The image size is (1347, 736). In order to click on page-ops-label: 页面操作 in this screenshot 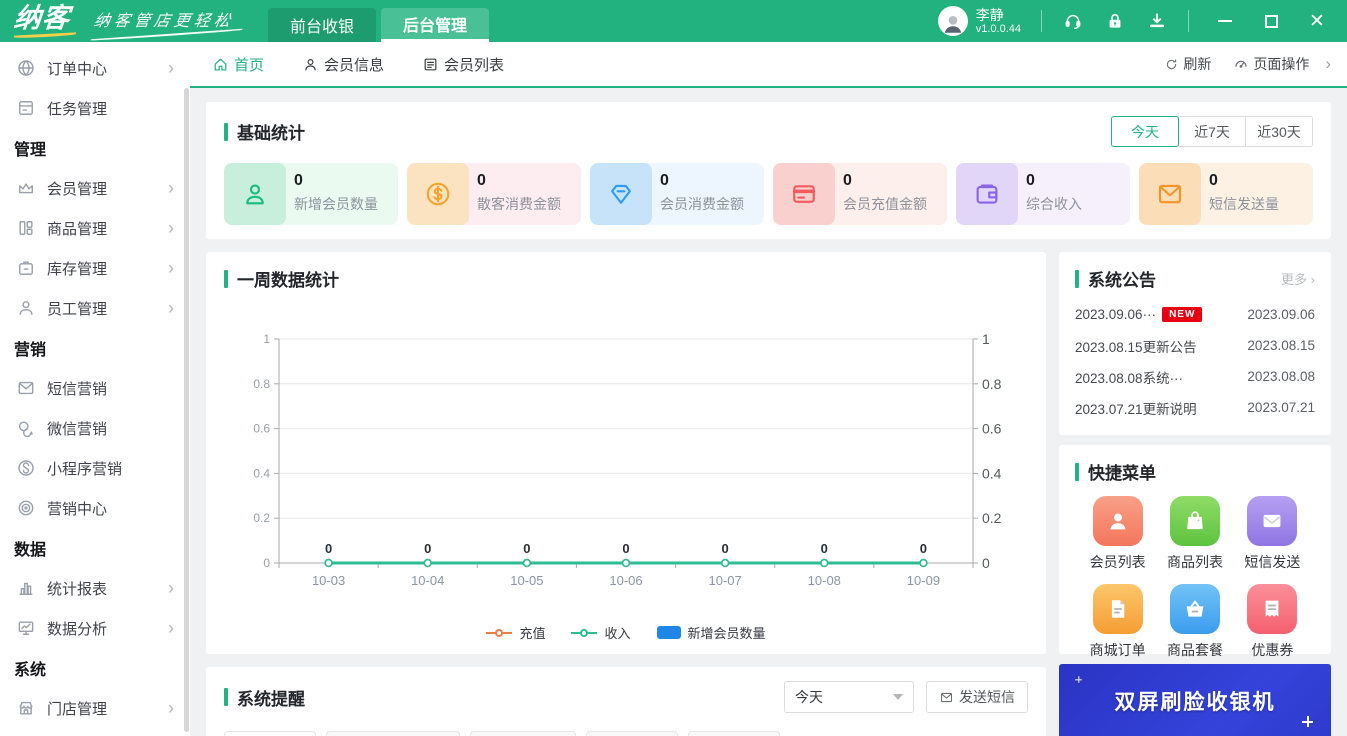, I will do `click(1281, 64)`.